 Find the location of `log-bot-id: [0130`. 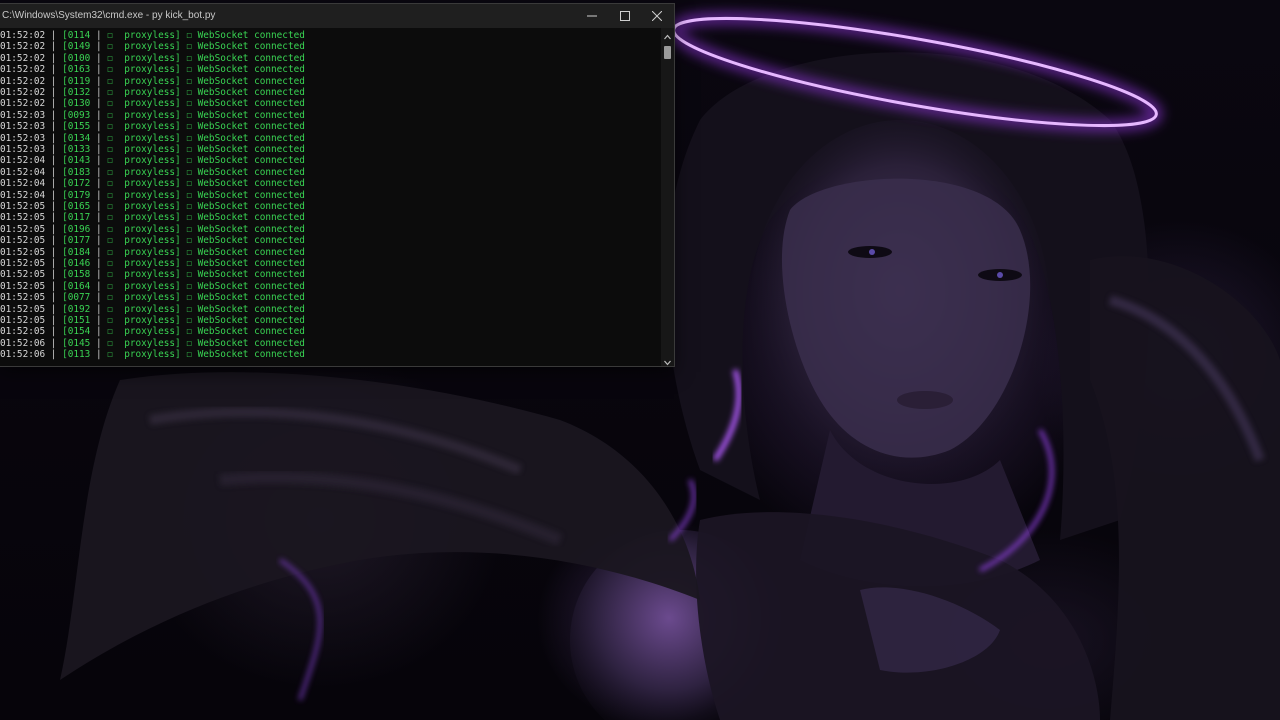

log-bot-id: [0130 is located at coordinates (76, 104).